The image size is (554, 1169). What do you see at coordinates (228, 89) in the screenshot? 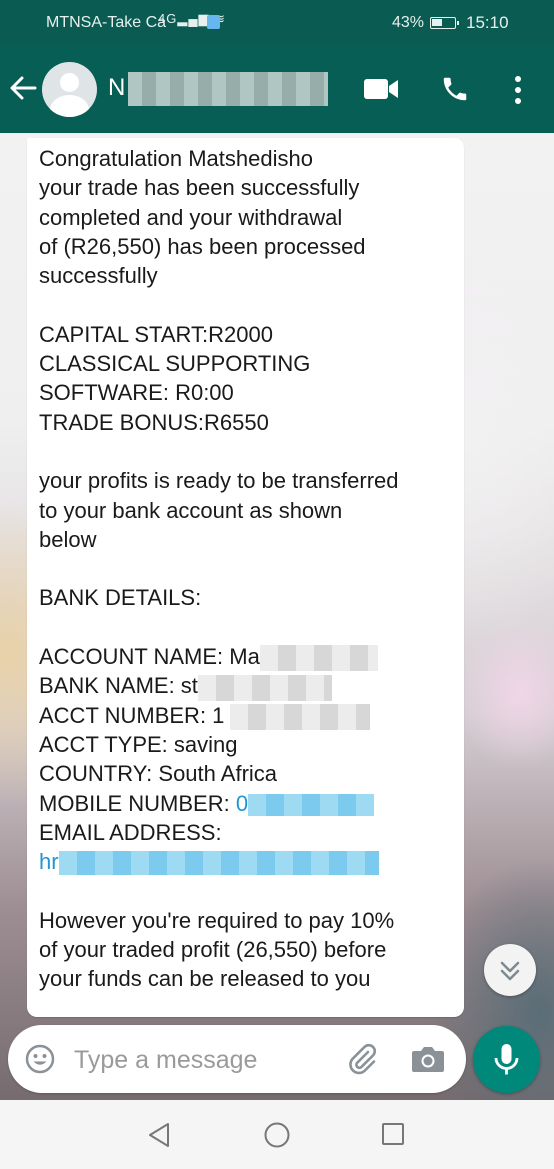
I see `redacted-contact-name` at bounding box center [228, 89].